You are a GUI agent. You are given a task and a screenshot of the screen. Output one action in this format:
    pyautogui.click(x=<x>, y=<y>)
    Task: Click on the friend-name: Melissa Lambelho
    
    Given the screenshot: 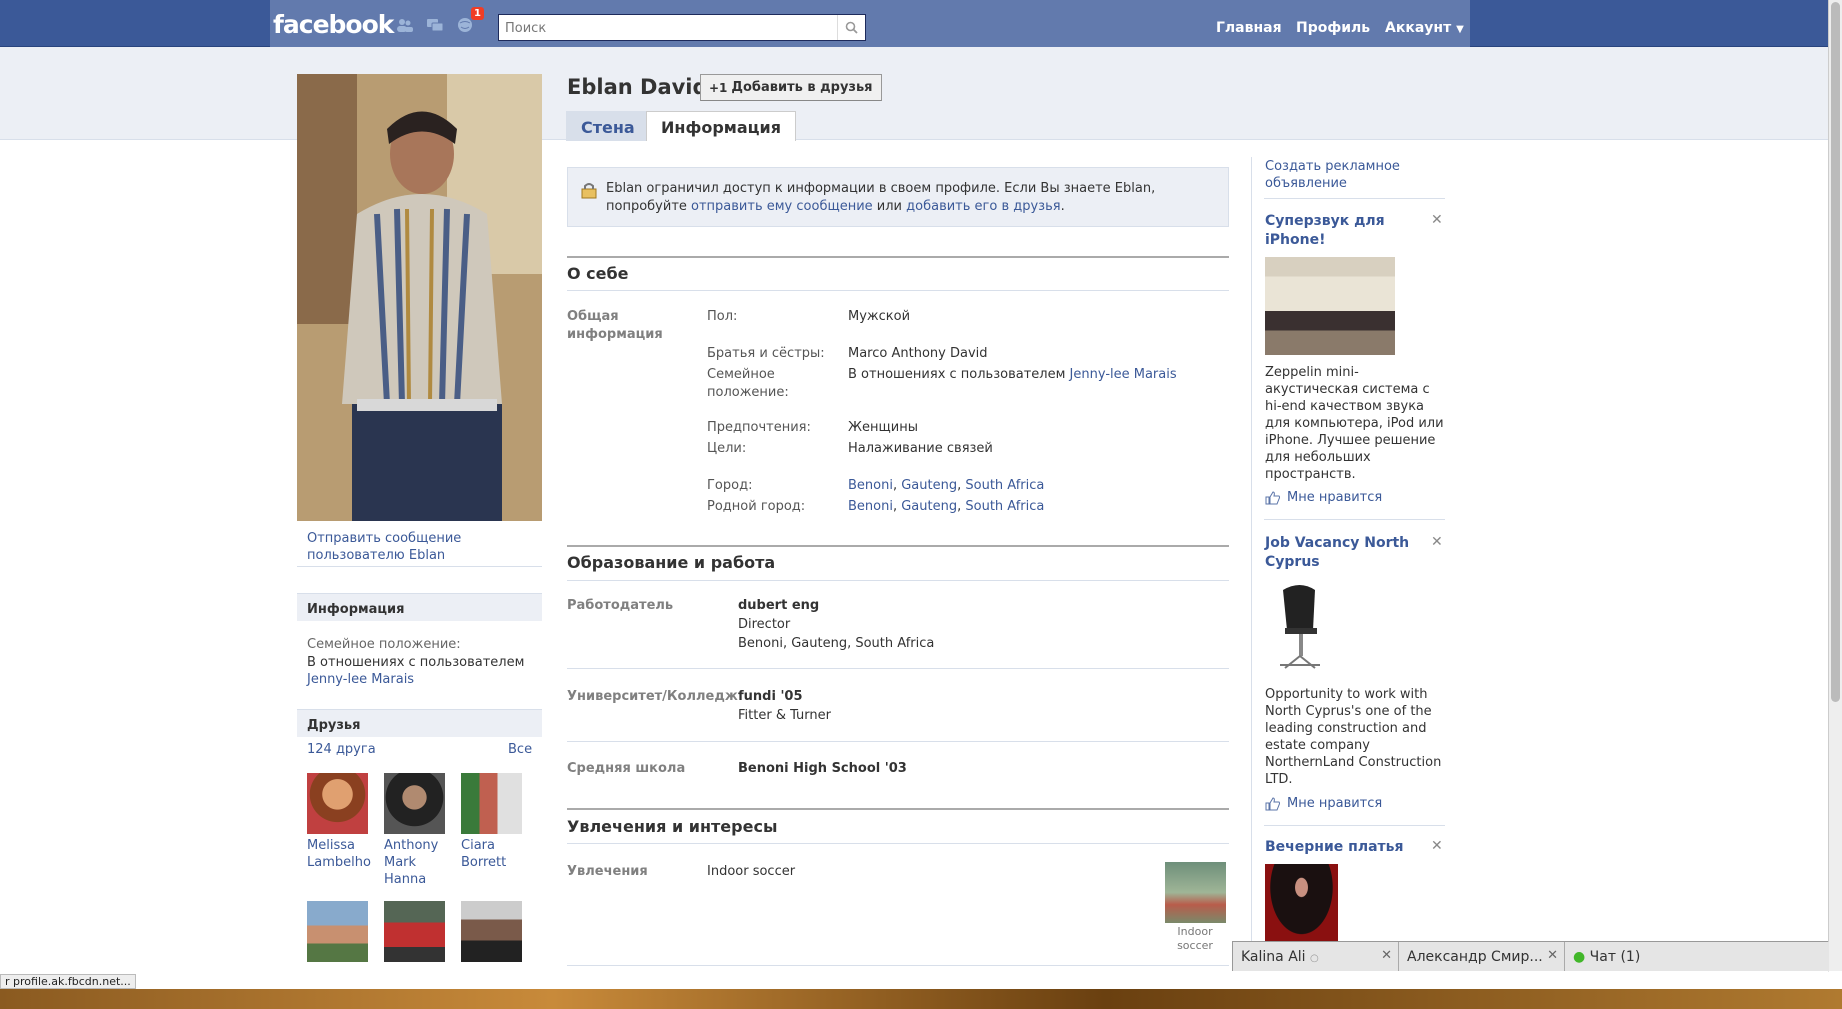 What is the action you would take?
    pyautogui.click(x=342, y=854)
    